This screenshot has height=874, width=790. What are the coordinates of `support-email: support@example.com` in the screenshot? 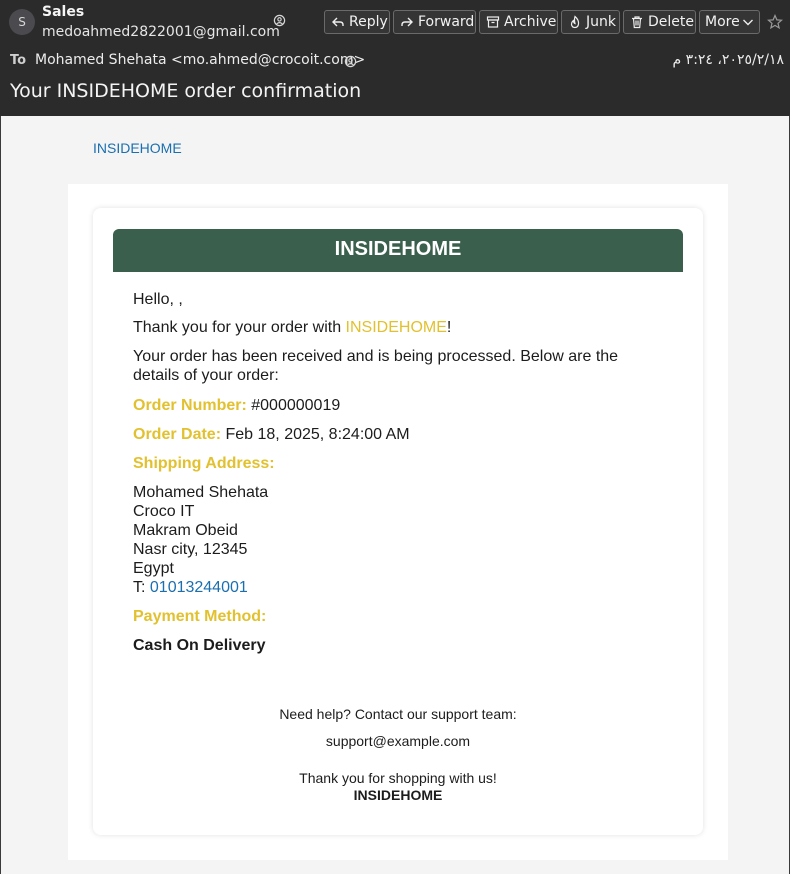 It's located at (398, 741).